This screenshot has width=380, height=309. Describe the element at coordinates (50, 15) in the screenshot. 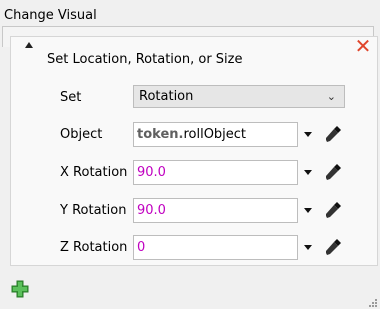

I see `window-title: Change Visual` at that location.